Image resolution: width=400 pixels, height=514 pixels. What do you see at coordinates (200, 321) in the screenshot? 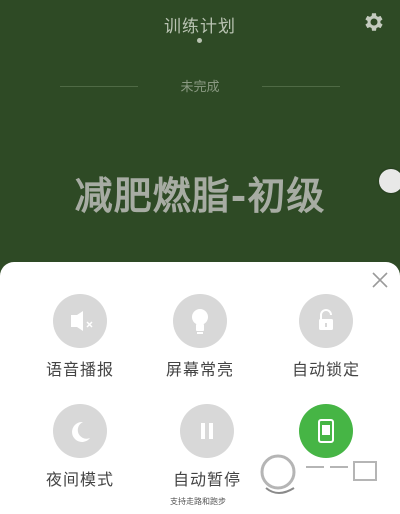
I see `bulb-icon` at bounding box center [200, 321].